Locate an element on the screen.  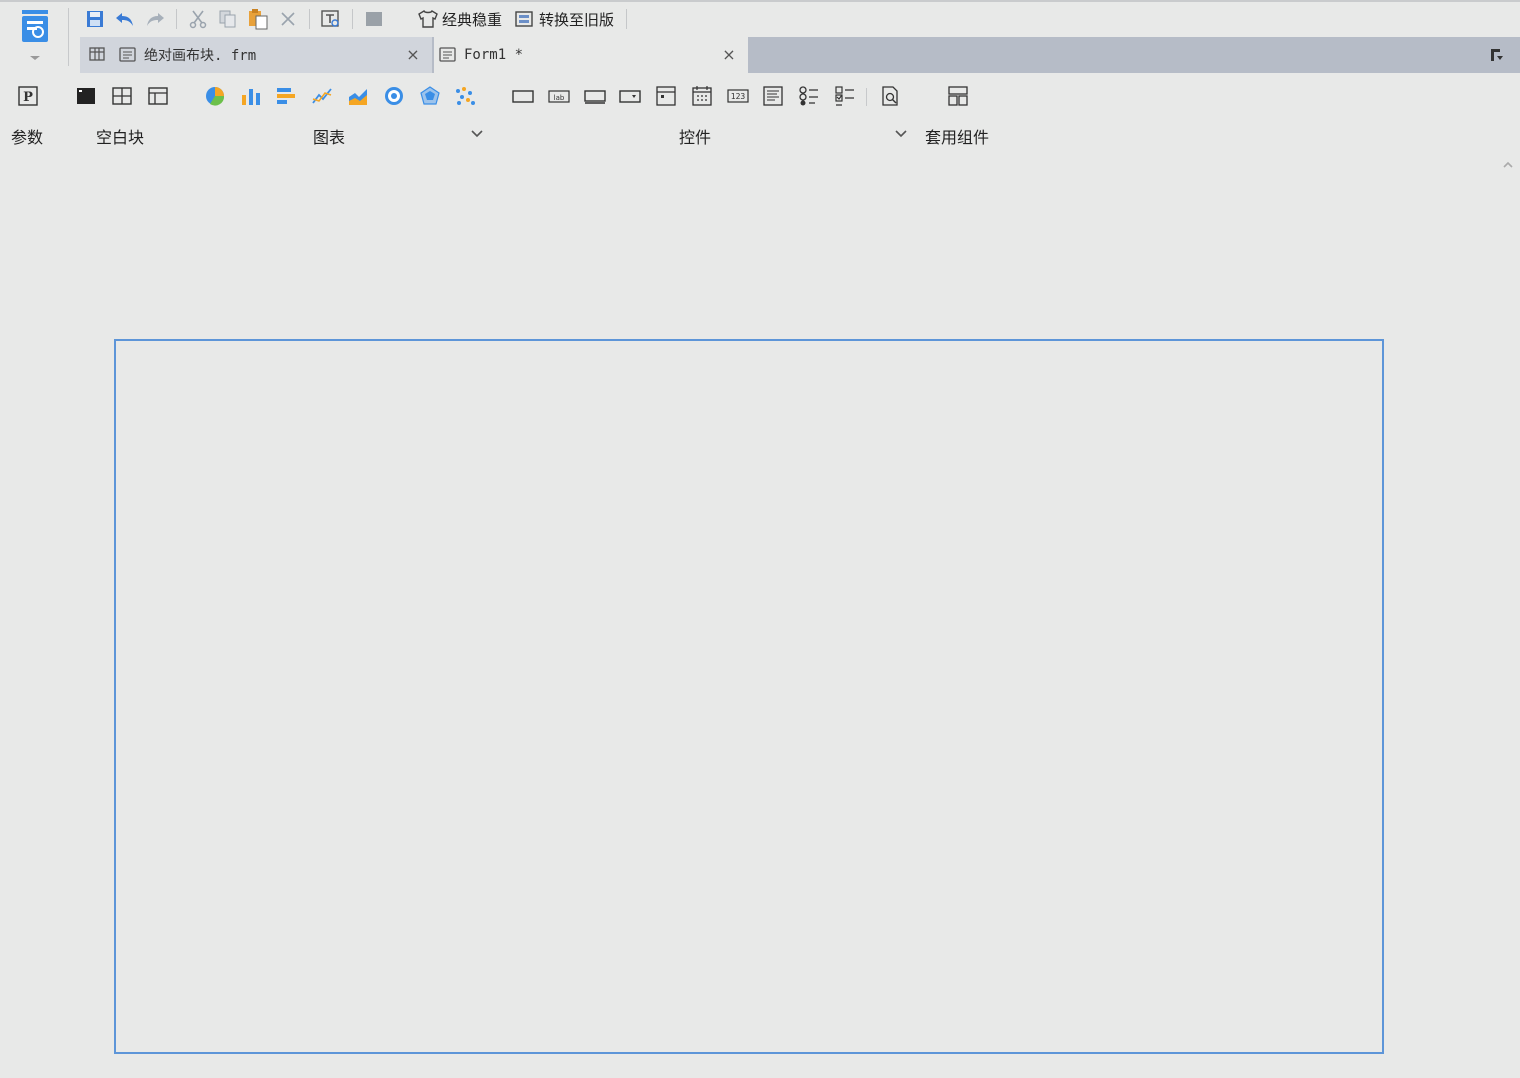
layout-split-icon is located at coordinates (122, 96).